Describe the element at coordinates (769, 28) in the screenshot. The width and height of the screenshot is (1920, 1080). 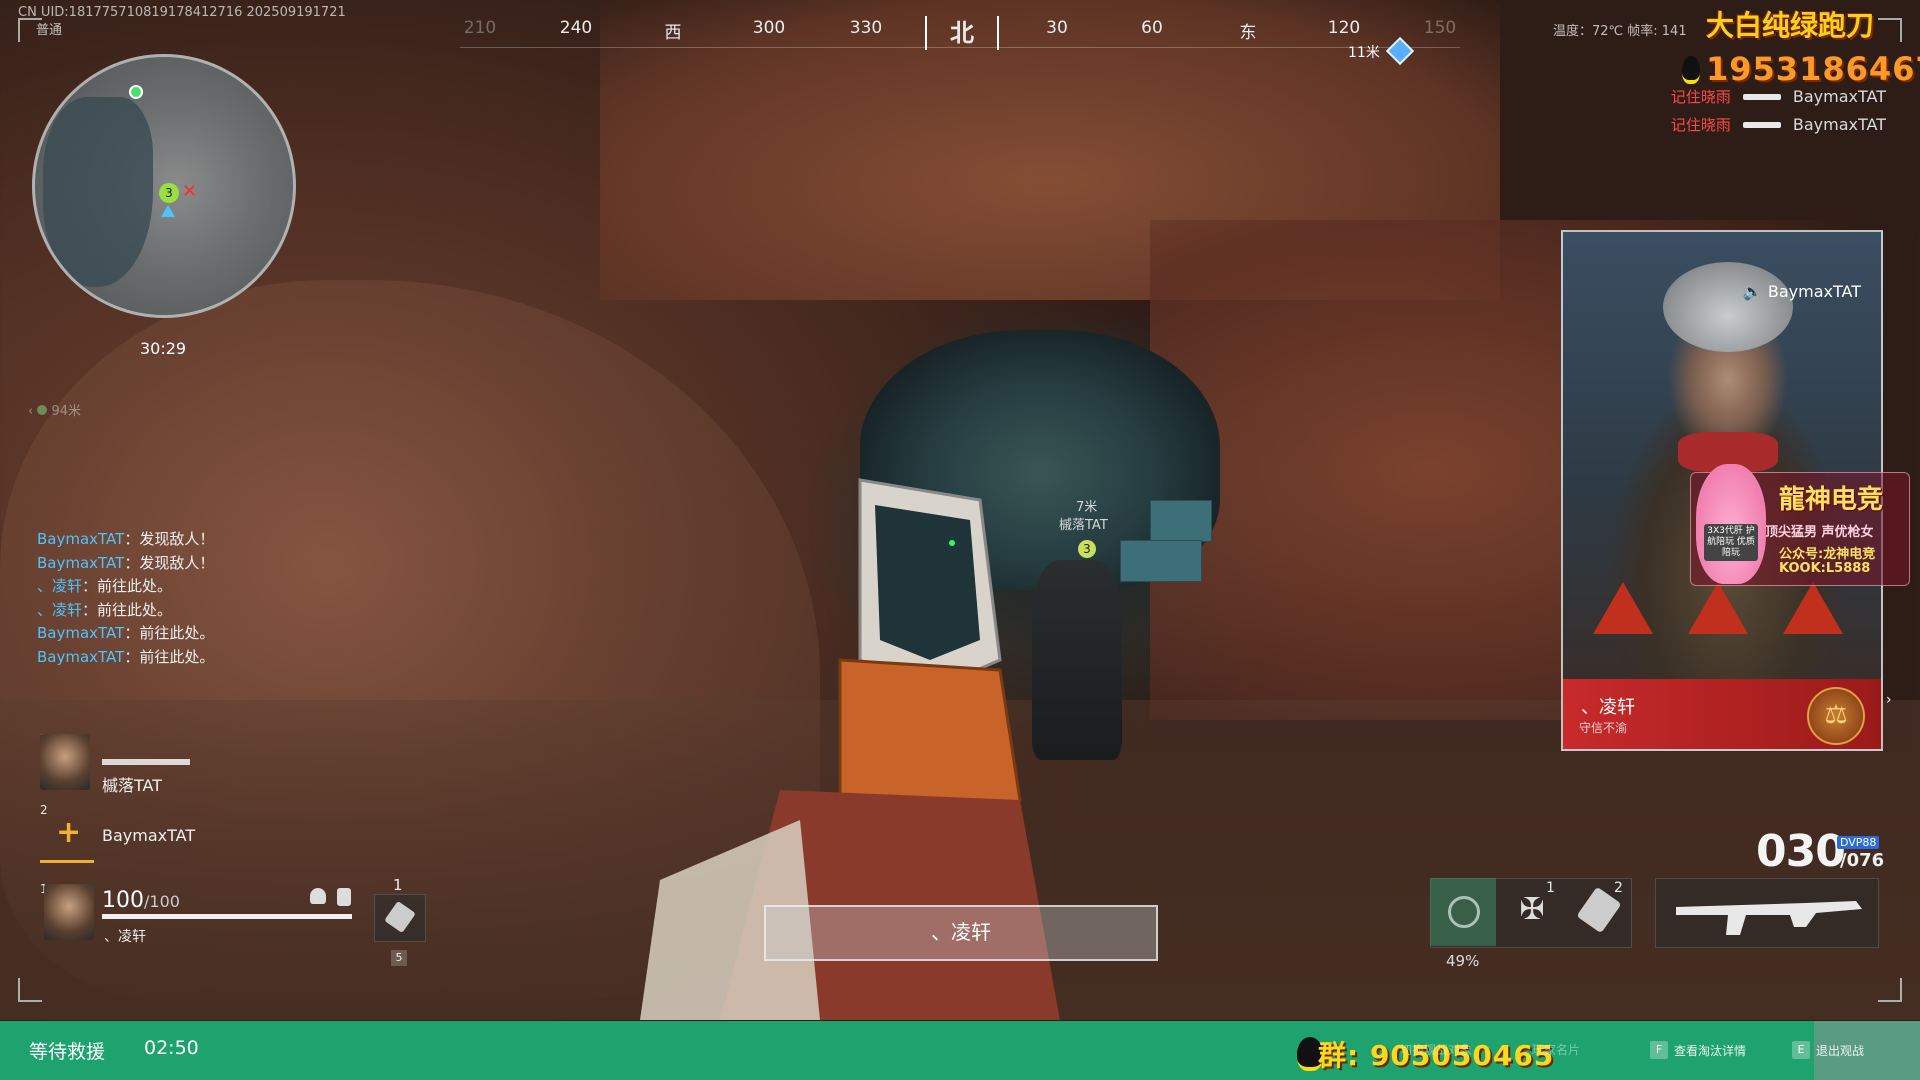
I see `compass-tick: 300` at that location.